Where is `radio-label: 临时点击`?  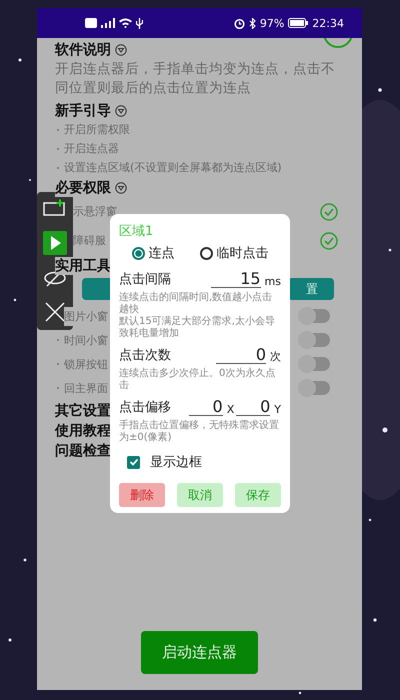
radio-label: 临时点击 is located at coordinates (242, 253).